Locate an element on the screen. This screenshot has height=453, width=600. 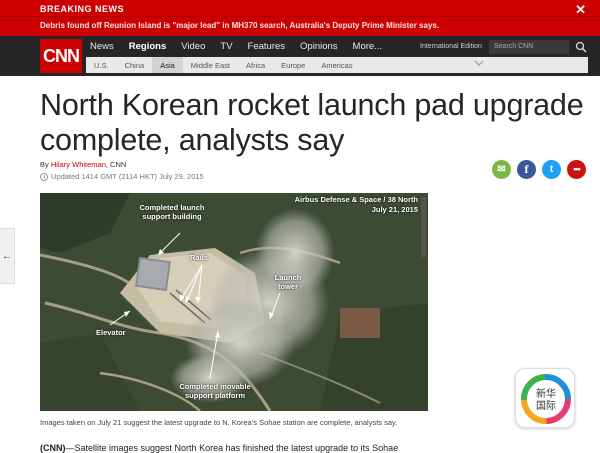
facebook-share-icon: f is located at coordinates (526, 169).